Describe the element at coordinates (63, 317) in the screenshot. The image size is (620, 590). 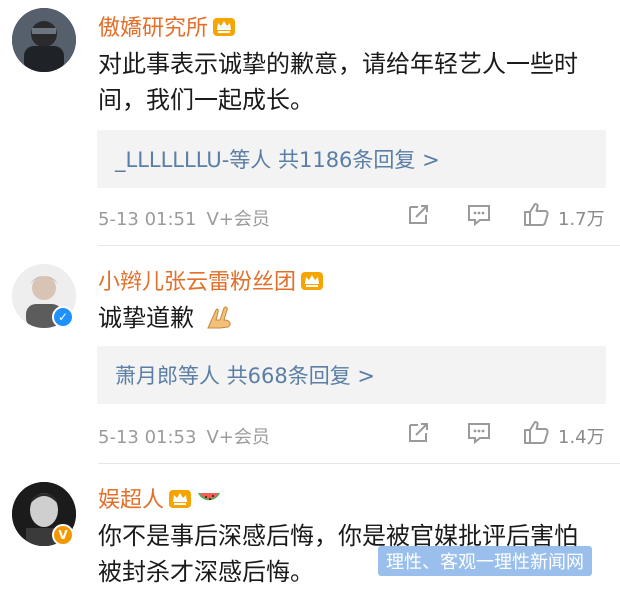
I see `verified-badge-icon: ✓` at that location.